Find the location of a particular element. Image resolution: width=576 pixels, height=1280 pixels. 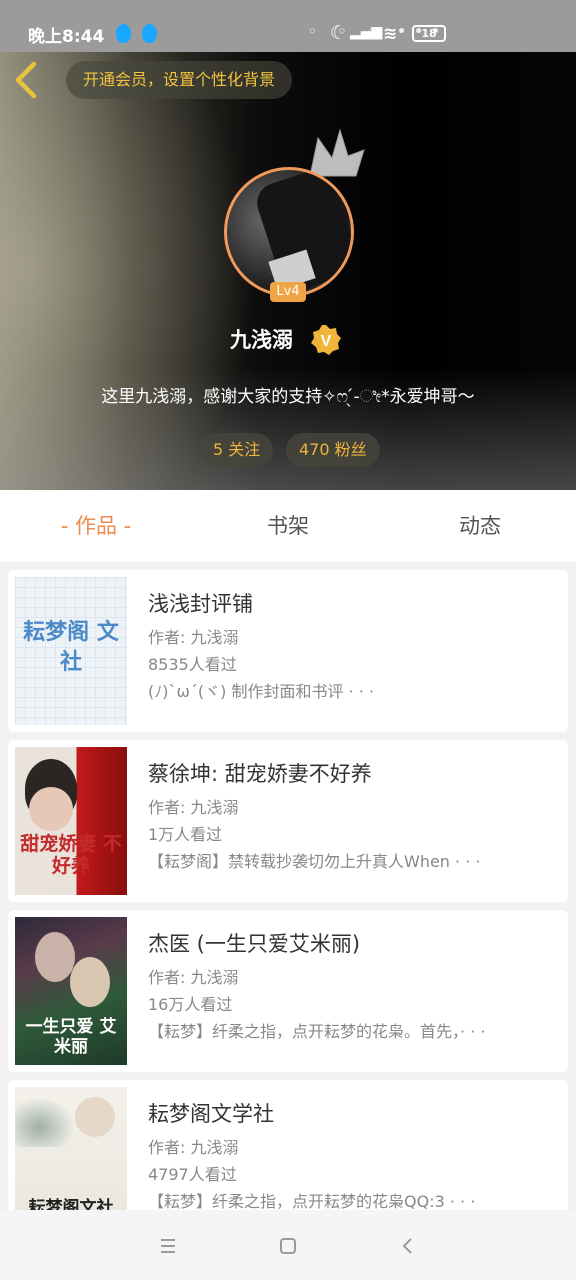

cover-title: 耘梦阁 文社 is located at coordinates (71, 647).